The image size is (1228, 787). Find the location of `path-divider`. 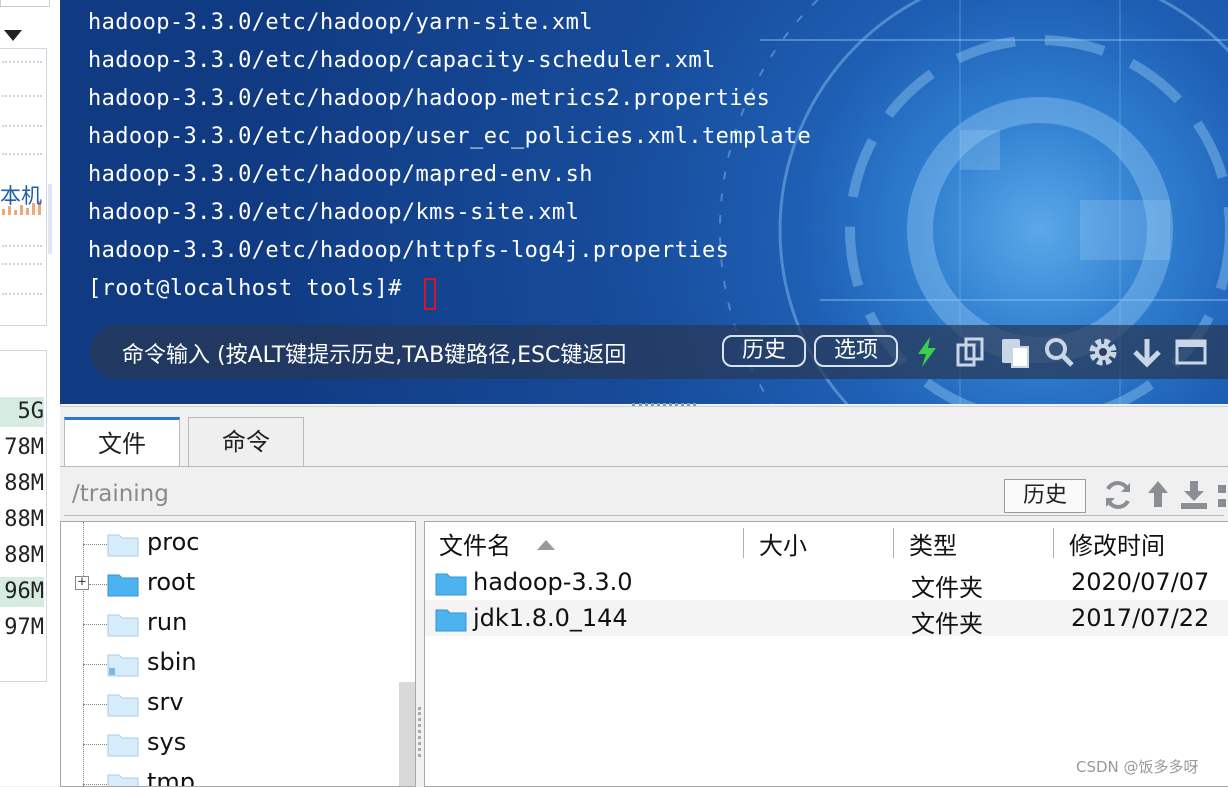

path-divider is located at coordinates (644, 515).